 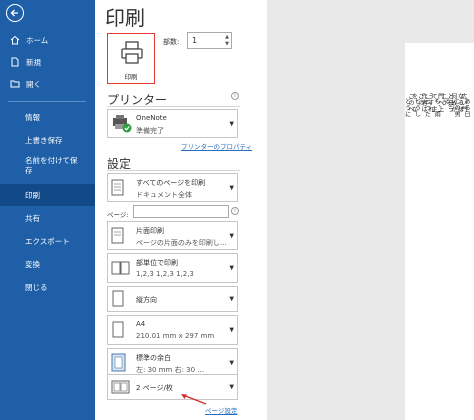 I want to click on home-icon, so click(x=15, y=40).